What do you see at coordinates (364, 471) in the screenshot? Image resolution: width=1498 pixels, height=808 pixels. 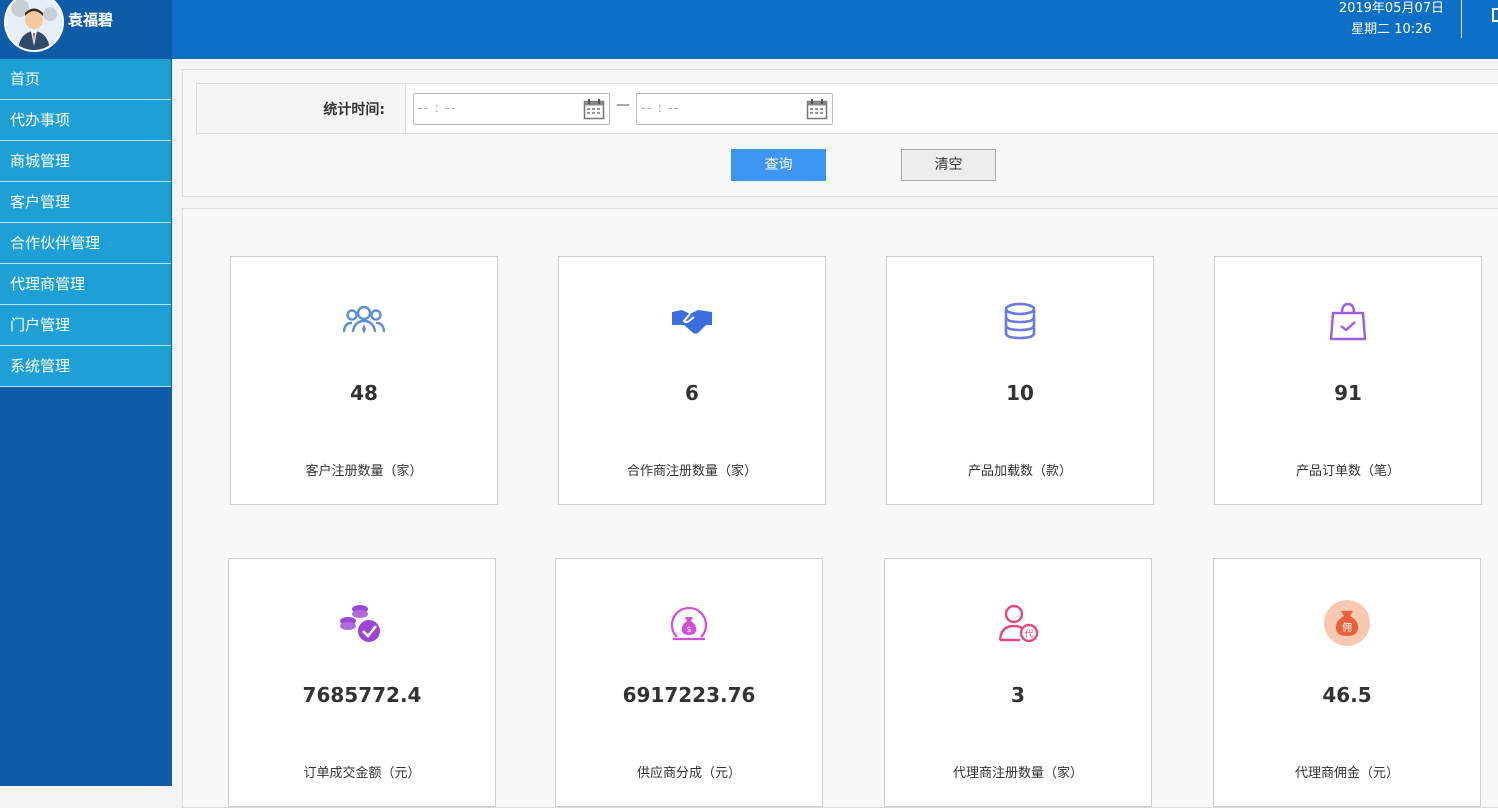 I see `stat-label: 客户注册数量（家）` at bounding box center [364, 471].